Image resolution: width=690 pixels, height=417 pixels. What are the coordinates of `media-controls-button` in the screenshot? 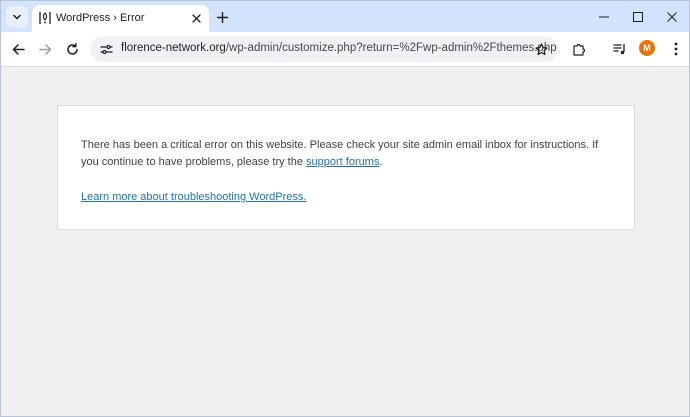 It's located at (620, 49).